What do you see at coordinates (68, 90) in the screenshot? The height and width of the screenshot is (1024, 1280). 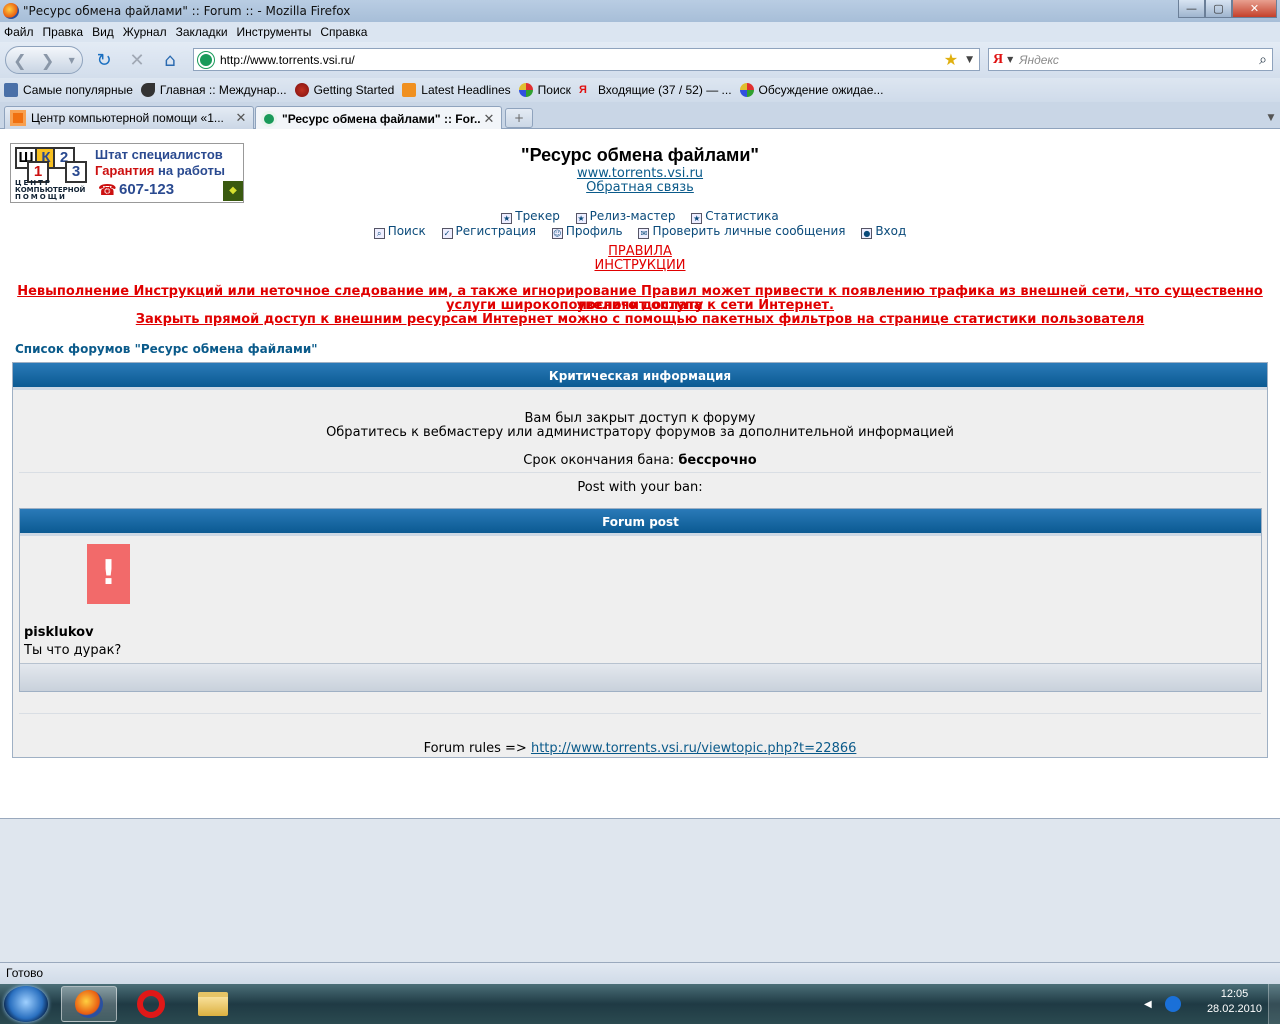 I see `bookmark-most-visited: Самые популярные` at bounding box center [68, 90].